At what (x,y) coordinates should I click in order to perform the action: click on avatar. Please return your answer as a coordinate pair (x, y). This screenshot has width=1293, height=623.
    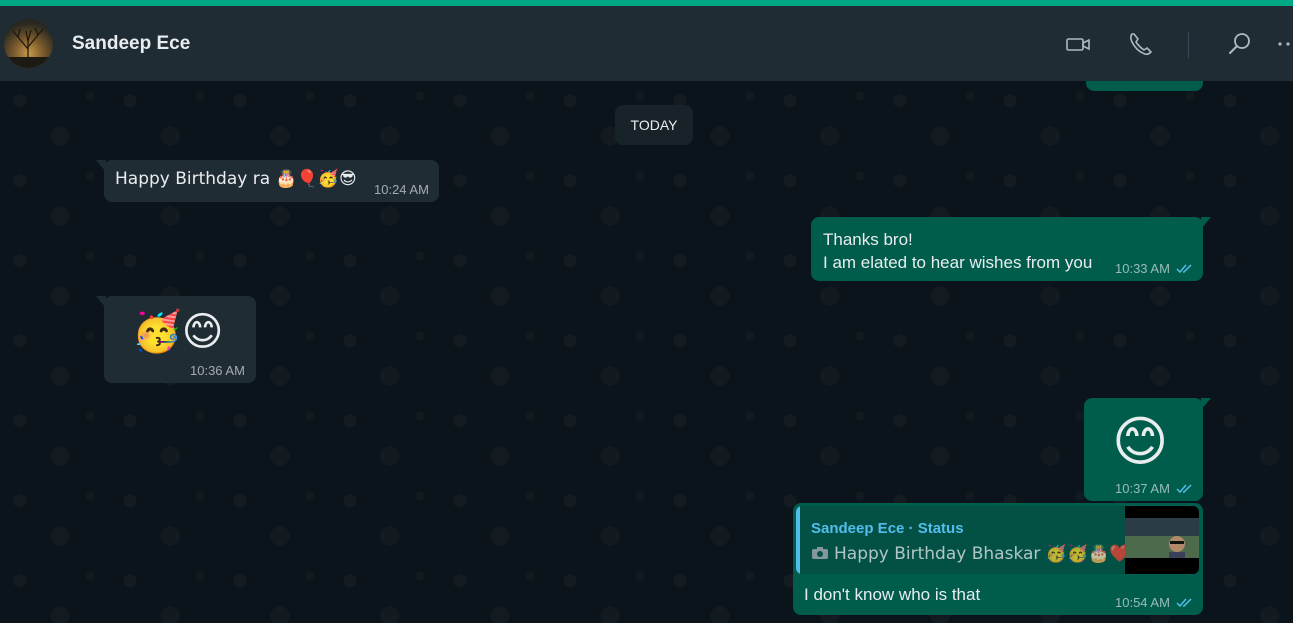
    Looking at the image, I should click on (28, 43).